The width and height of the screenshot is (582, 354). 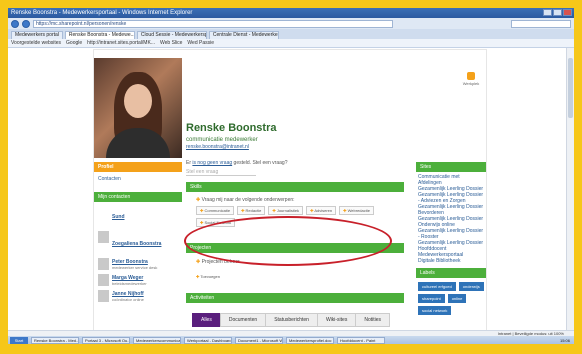 I want to click on nav-item-contacts: Contacten, so click(x=138, y=181).